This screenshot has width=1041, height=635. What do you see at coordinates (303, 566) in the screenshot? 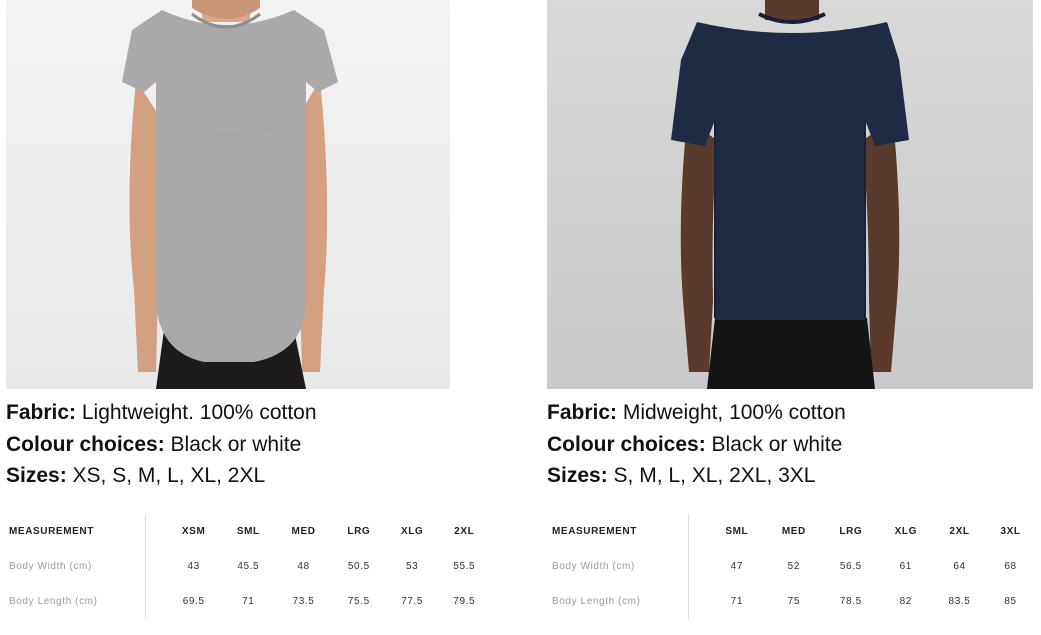
I see `table-cell: 48` at bounding box center [303, 566].